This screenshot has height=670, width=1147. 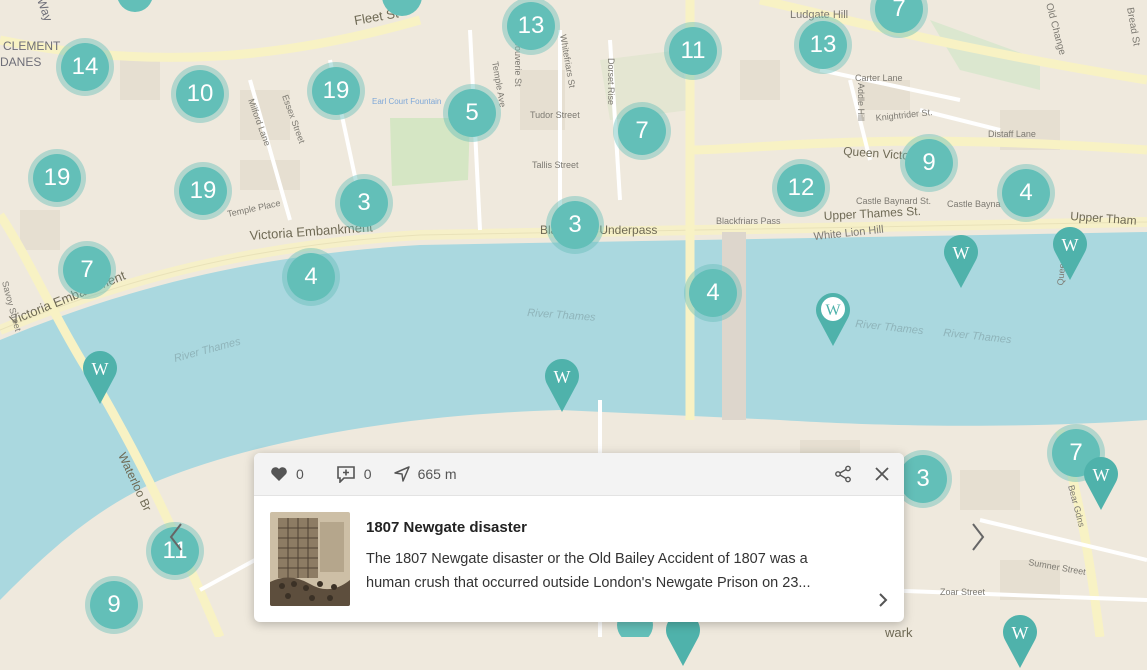 What do you see at coordinates (963, 592) in the screenshot?
I see `label-zoar-street: Zoar Street` at bounding box center [963, 592].